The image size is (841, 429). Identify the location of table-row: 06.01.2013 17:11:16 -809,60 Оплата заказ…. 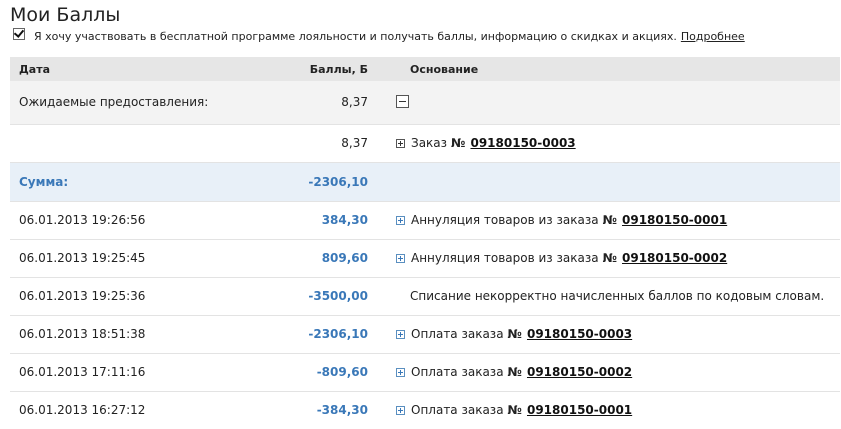
(425, 373).